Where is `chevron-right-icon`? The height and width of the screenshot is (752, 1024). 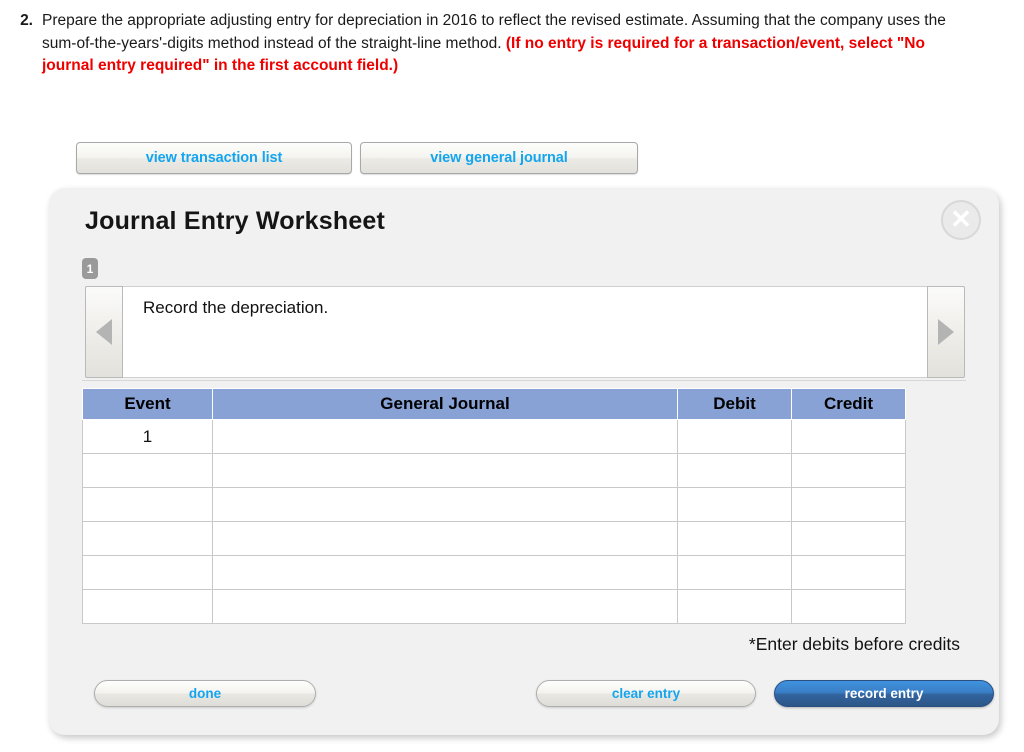 chevron-right-icon is located at coordinates (946, 332).